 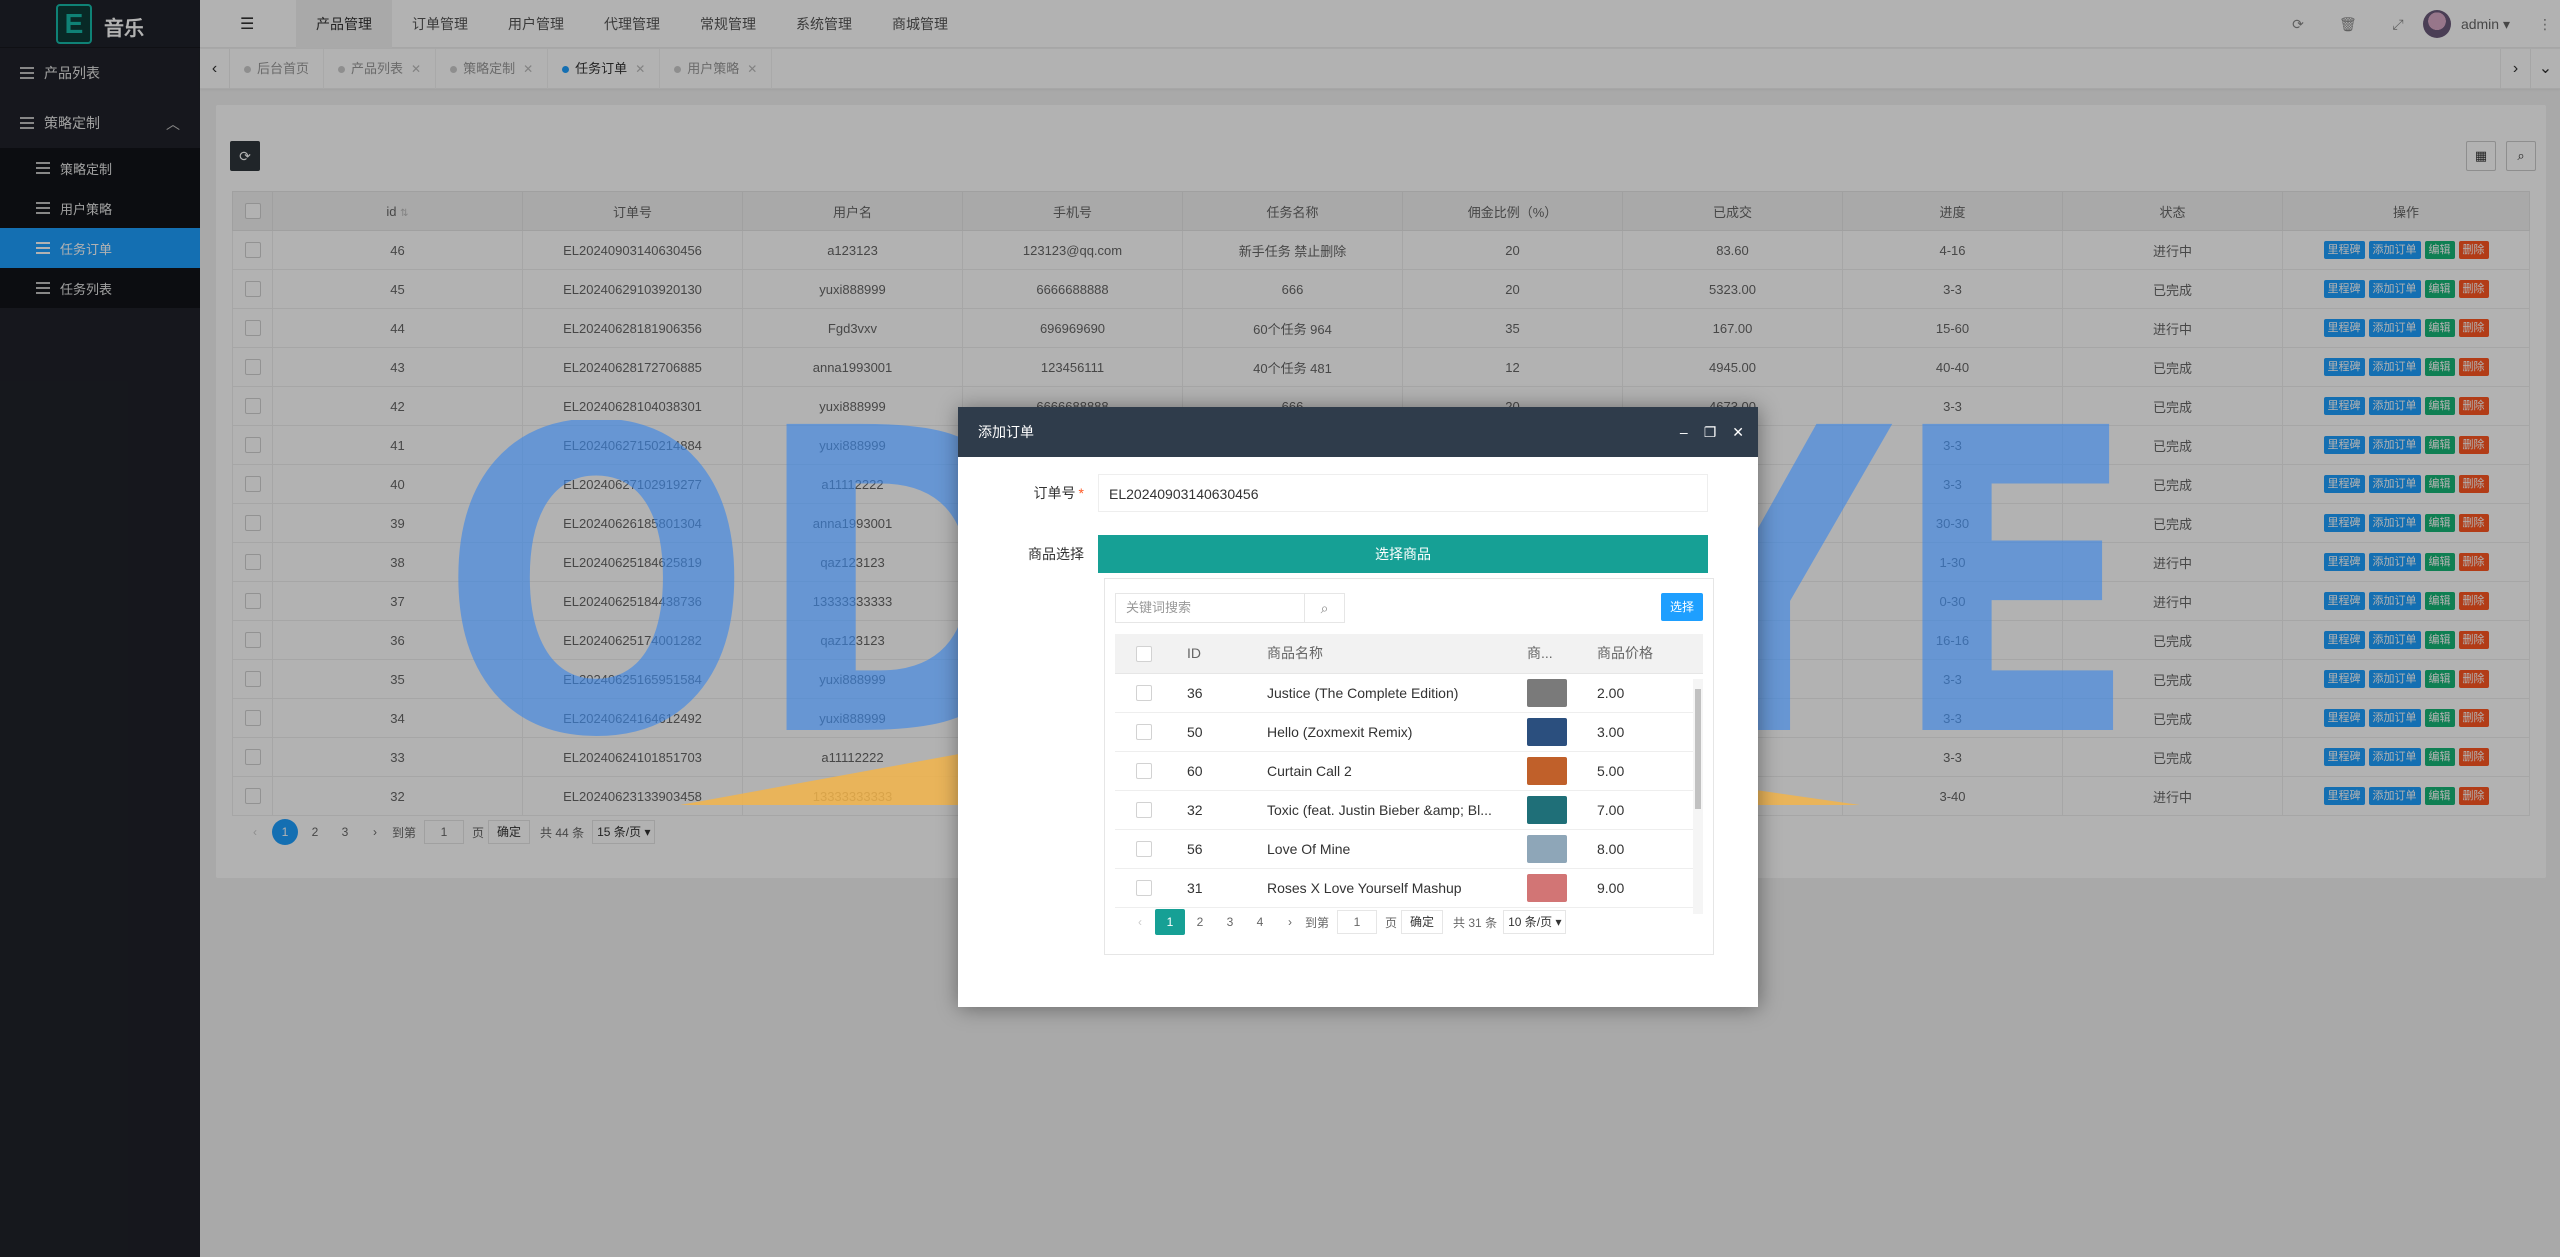 What do you see at coordinates (1643, 654) in the screenshot?
I see `col-product-price: 商品价格` at bounding box center [1643, 654].